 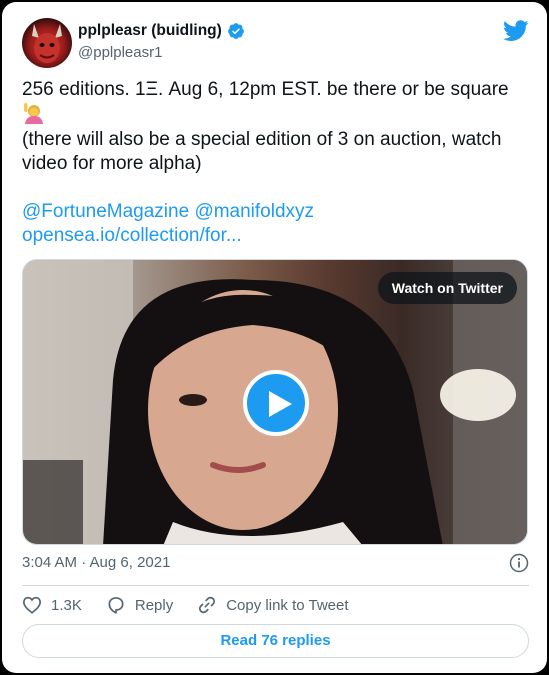 I want to click on read-replies-button: Read 76 replies, so click(x=275, y=641).